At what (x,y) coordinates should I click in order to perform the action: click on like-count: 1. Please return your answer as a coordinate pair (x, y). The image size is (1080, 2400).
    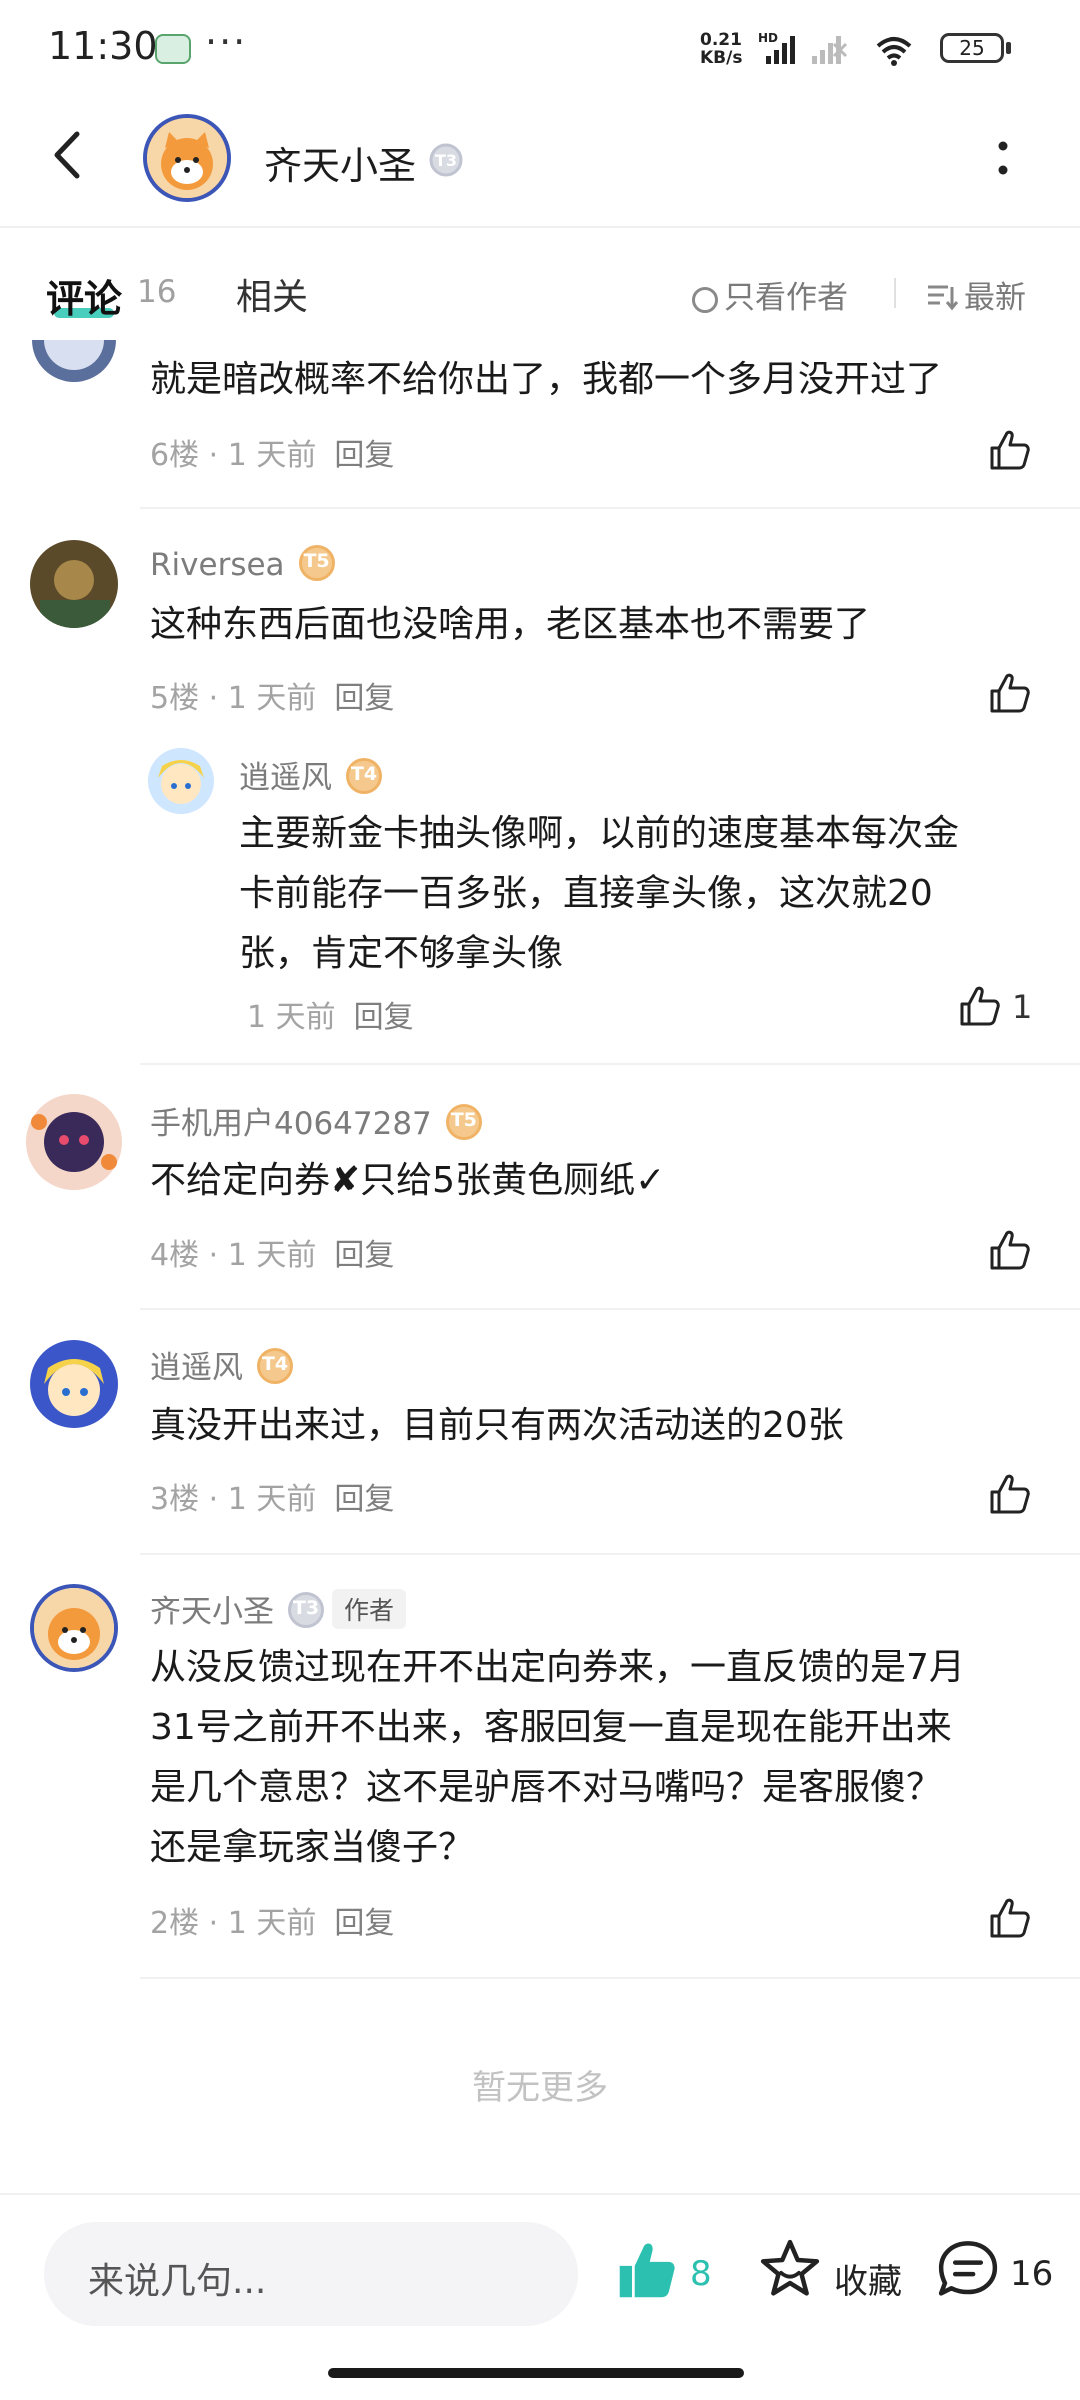
    Looking at the image, I should click on (1022, 1007).